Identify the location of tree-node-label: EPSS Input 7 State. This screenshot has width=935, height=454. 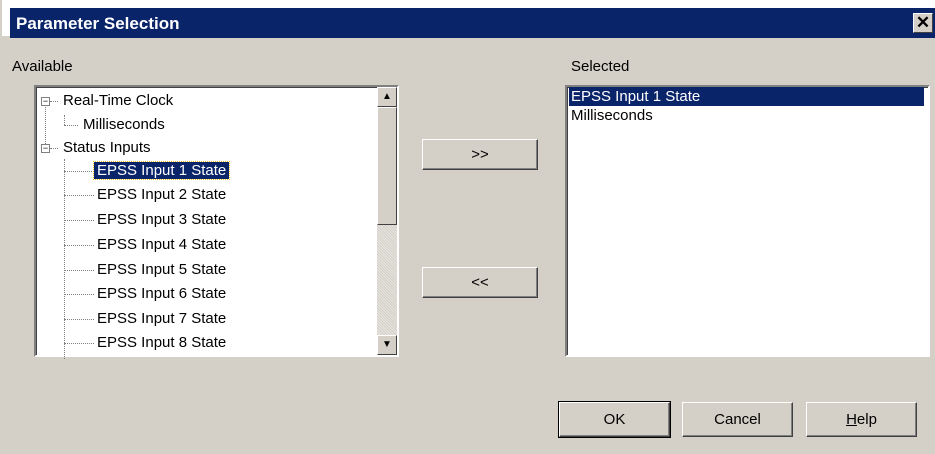
(162, 318).